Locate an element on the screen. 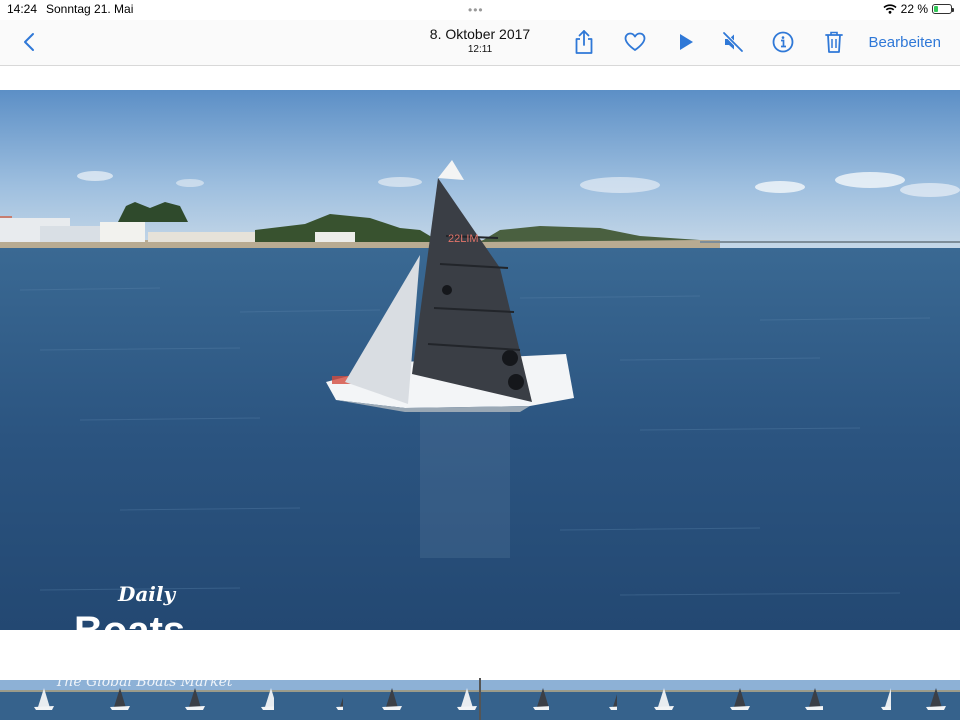  info-icon is located at coordinates (783, 42).